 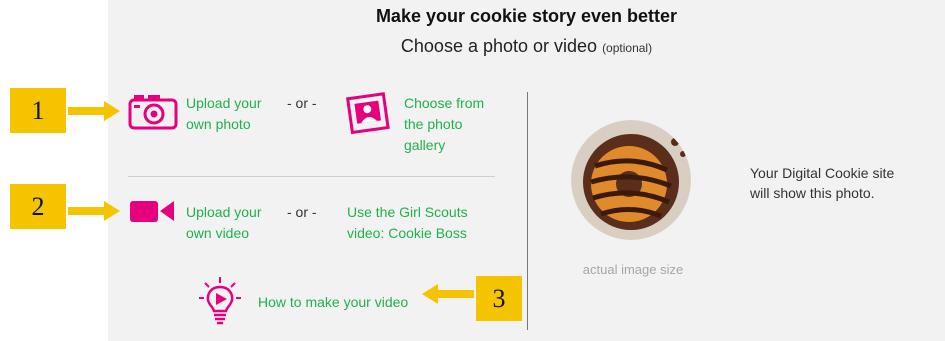 What do you see at coordinates (526, 16) in the screenshot?
I see `page-title: Make your cookie story even better` at bounding box center [526, 16].